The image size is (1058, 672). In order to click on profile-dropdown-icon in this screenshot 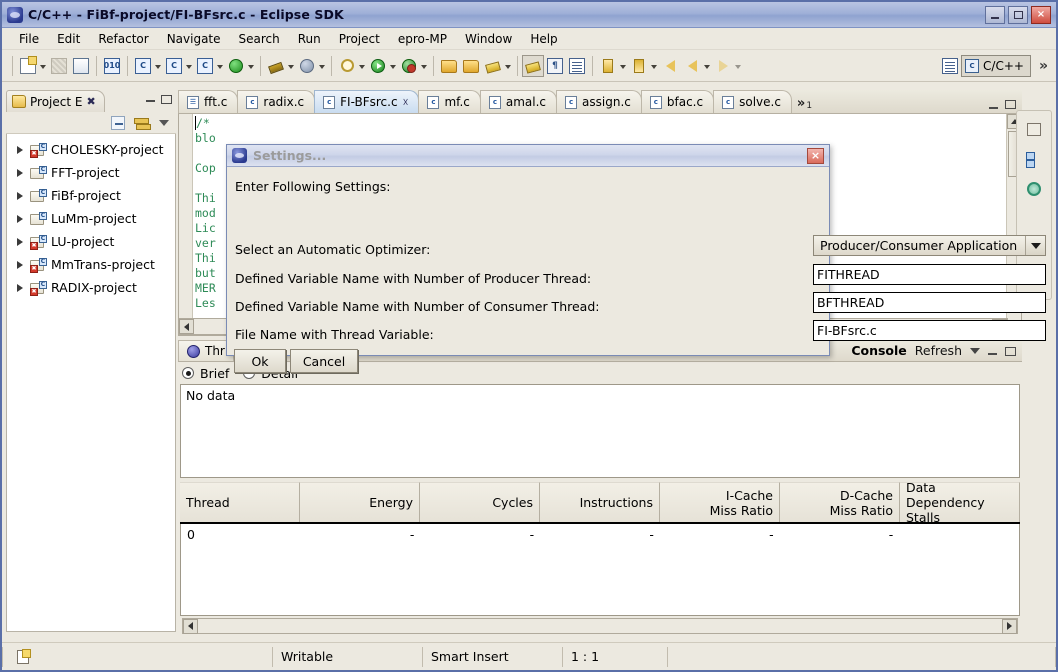, I will do `click(424, 67)`.